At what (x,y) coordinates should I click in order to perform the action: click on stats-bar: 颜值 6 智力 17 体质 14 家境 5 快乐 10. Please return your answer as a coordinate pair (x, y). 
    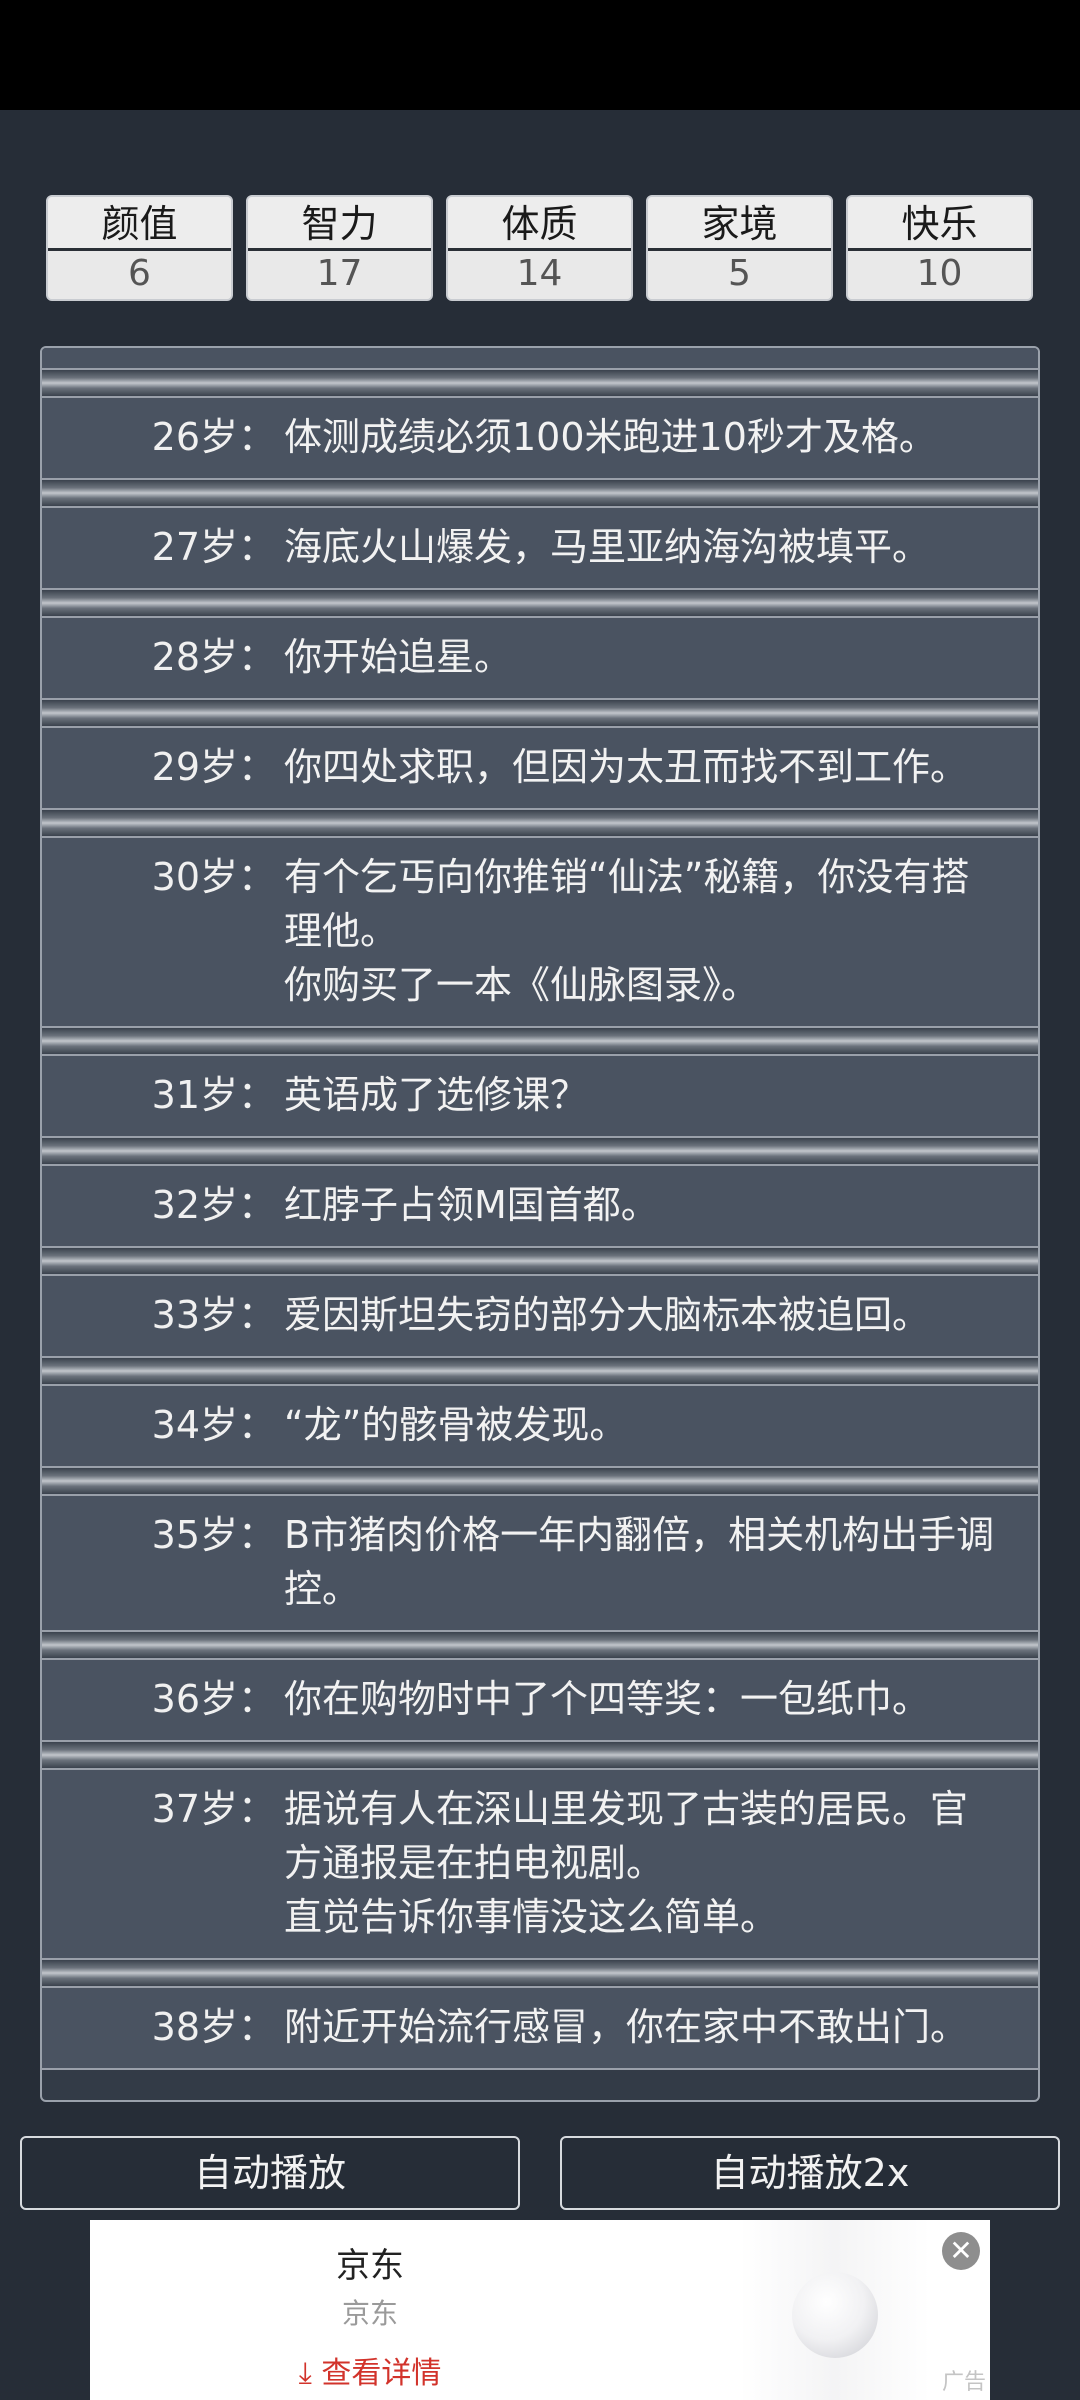
    Looking at the image, I should click on (540, 248).